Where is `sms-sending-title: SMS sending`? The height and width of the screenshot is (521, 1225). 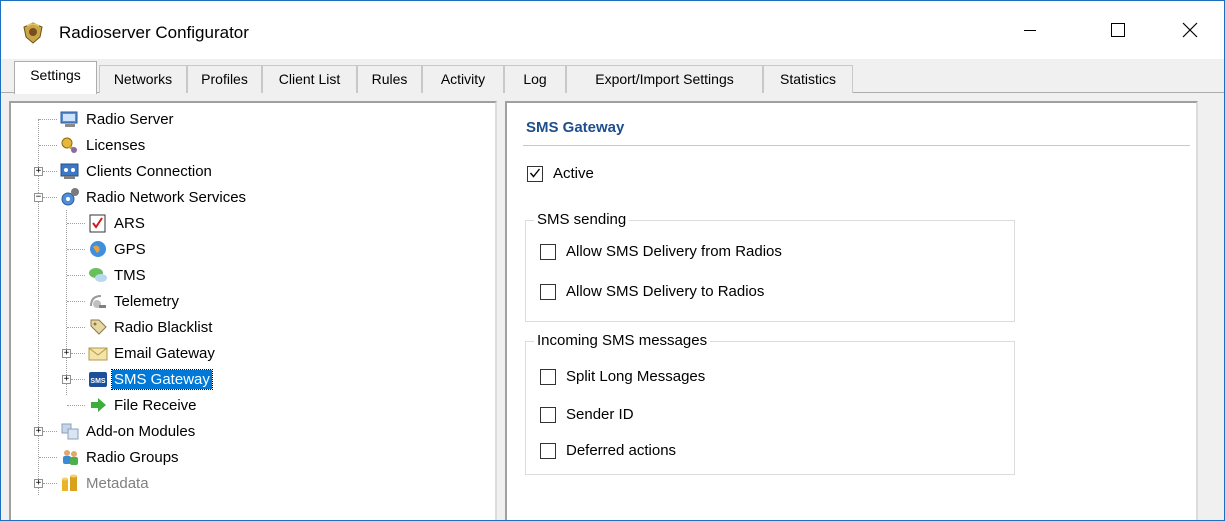 sms-sending-title: SMS sending is located at coordinates (582, 219).